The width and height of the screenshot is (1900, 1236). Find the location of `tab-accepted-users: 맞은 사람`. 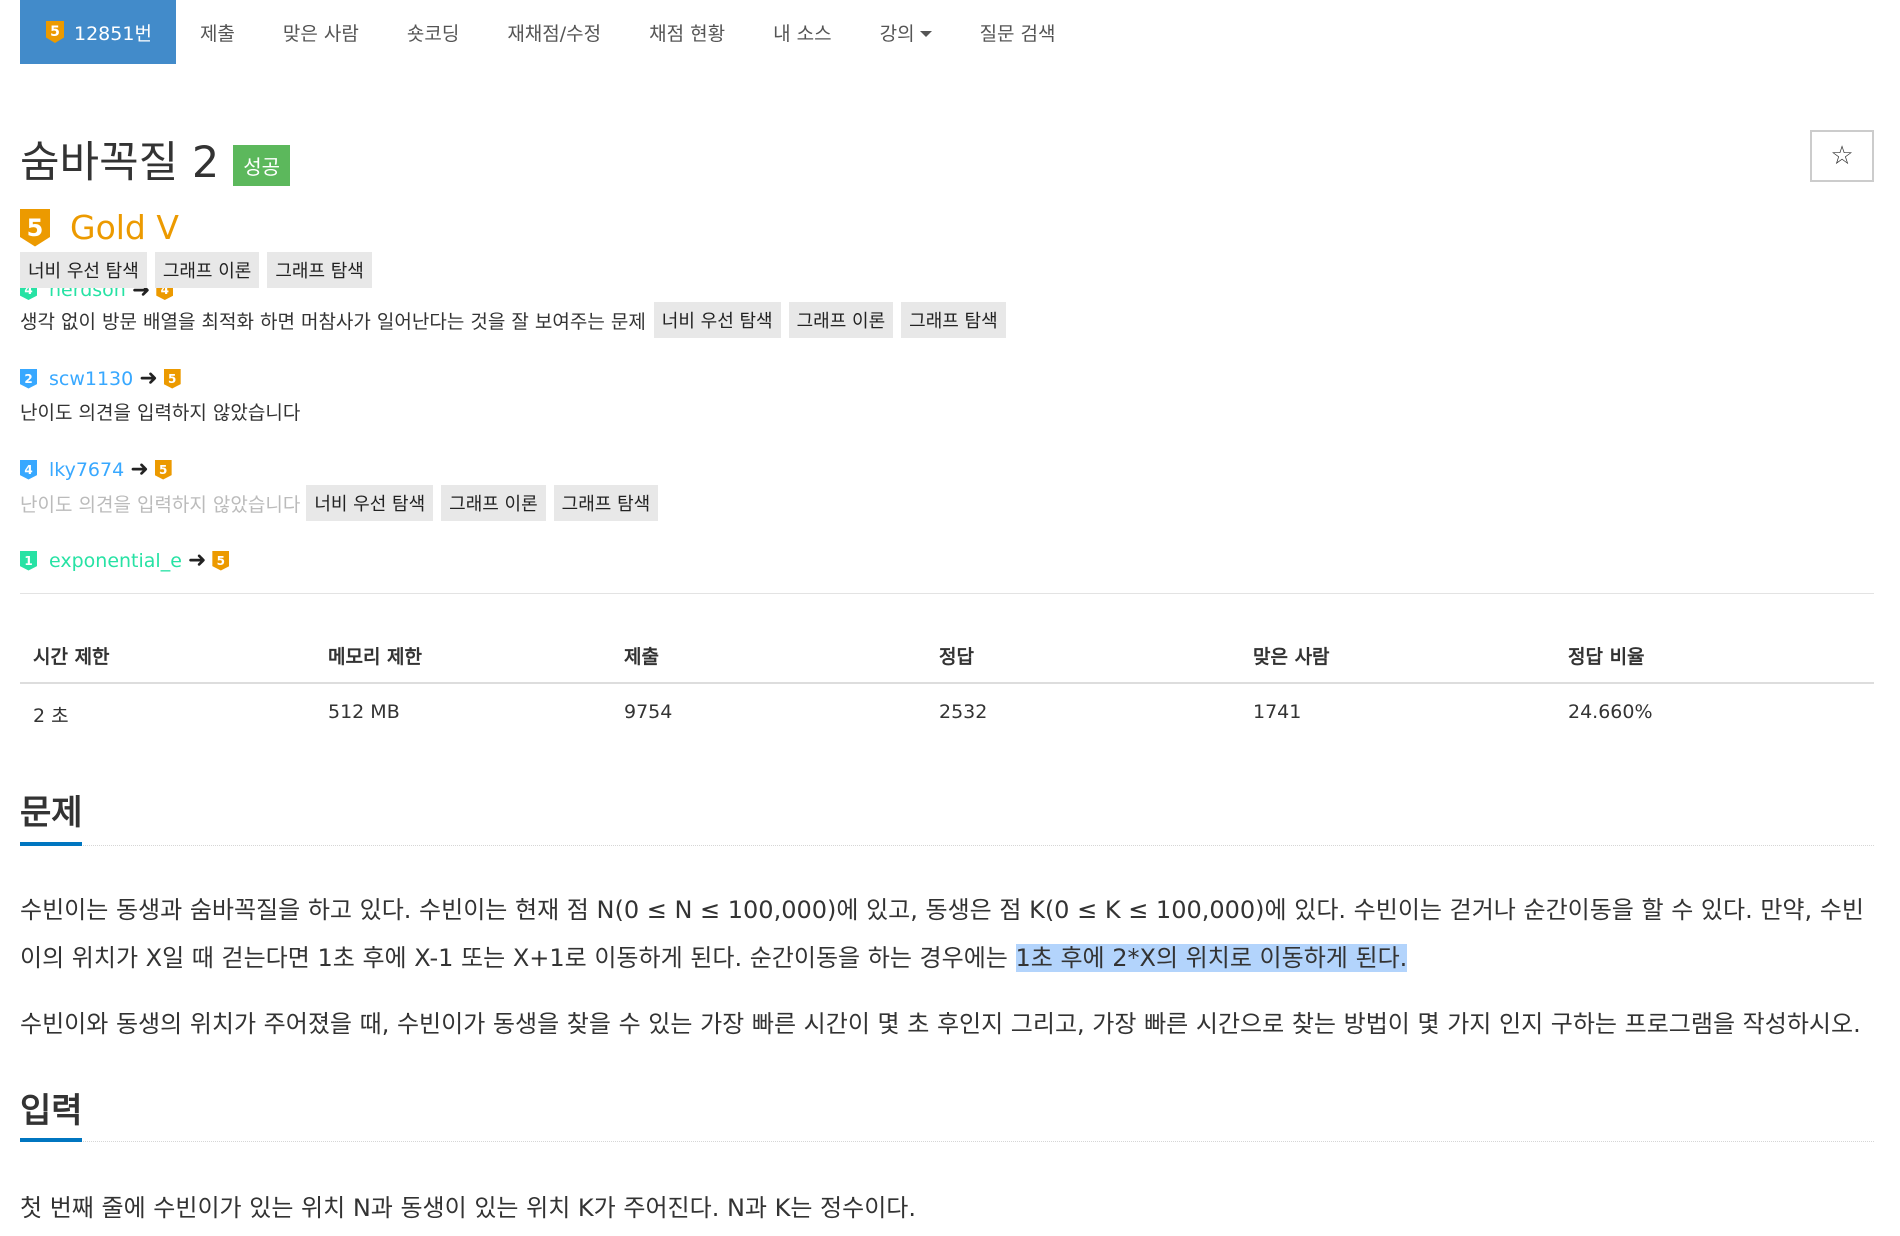

tab-accepted-users: 맞은 사람 is located at coordinates (321, 32).